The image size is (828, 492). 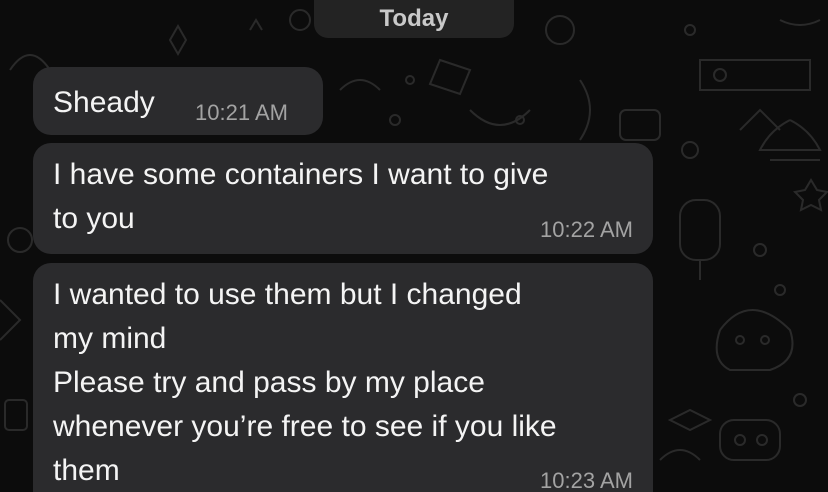 What do you see at coordinates (414, 19) in the screenshot?
I see `date-divider: Today` at bounding box center [414, 19].